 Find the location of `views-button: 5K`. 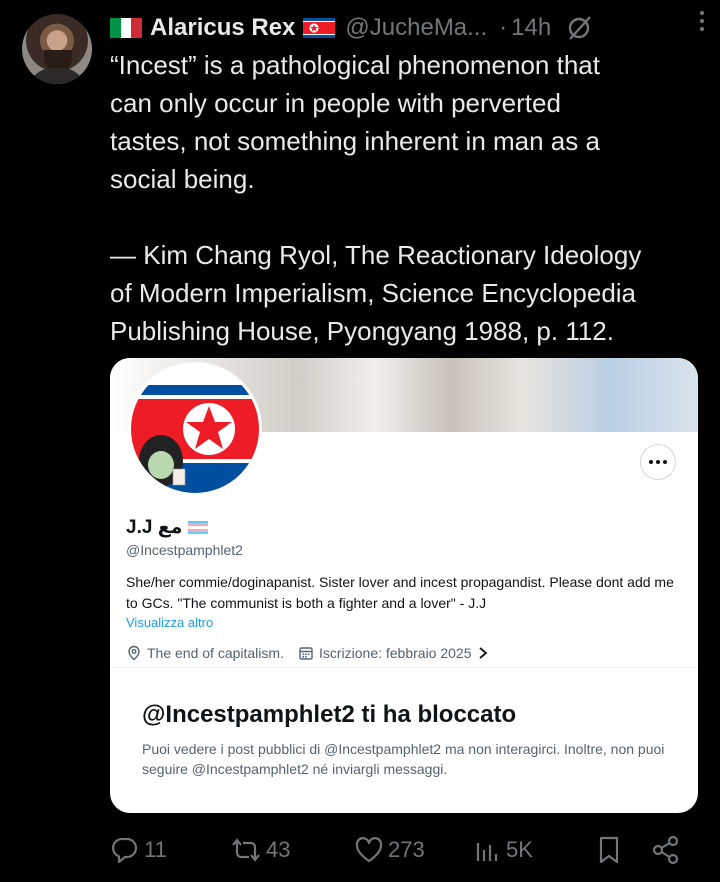

views-button: 5K is located at coordinates (502, 850).